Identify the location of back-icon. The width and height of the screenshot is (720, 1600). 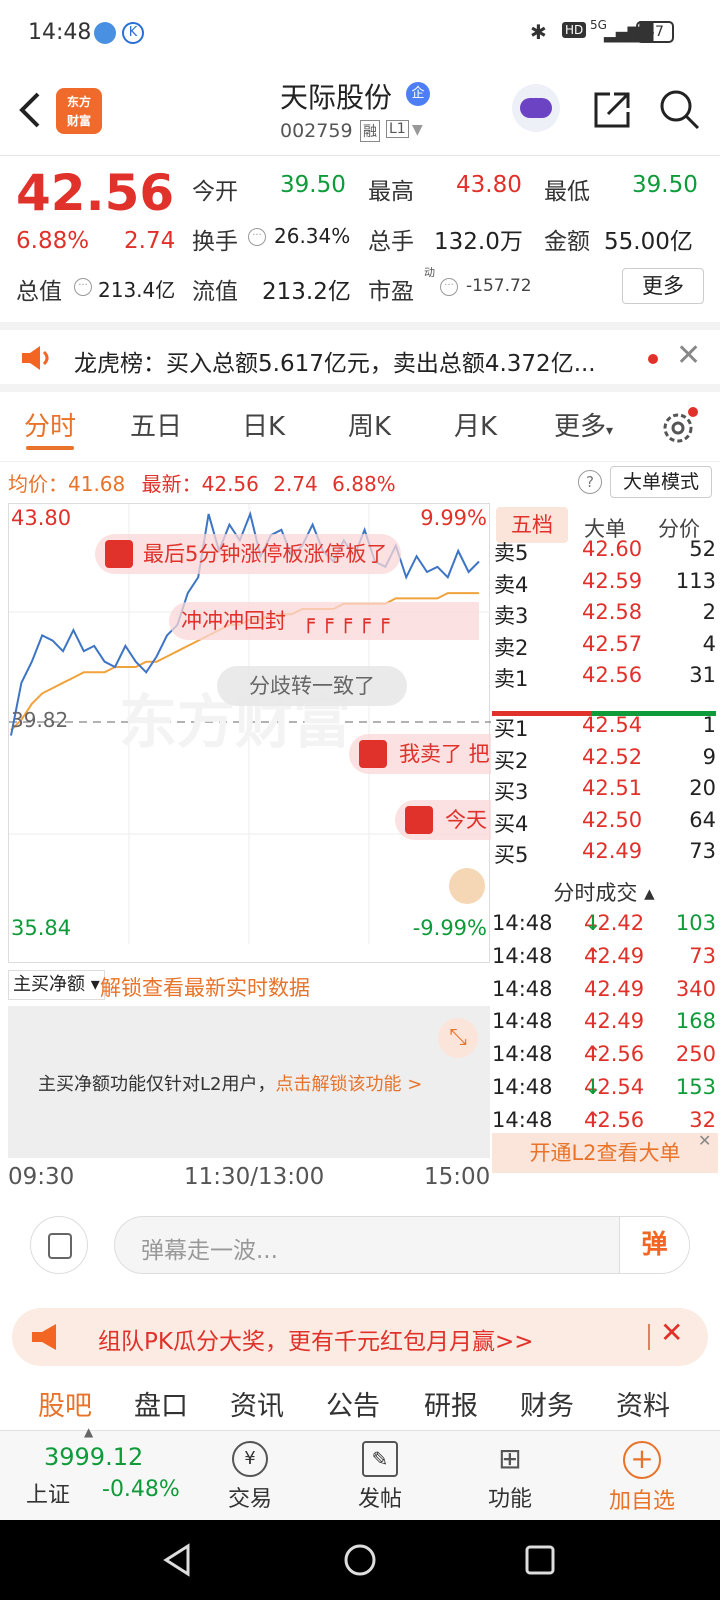
(29, 110).